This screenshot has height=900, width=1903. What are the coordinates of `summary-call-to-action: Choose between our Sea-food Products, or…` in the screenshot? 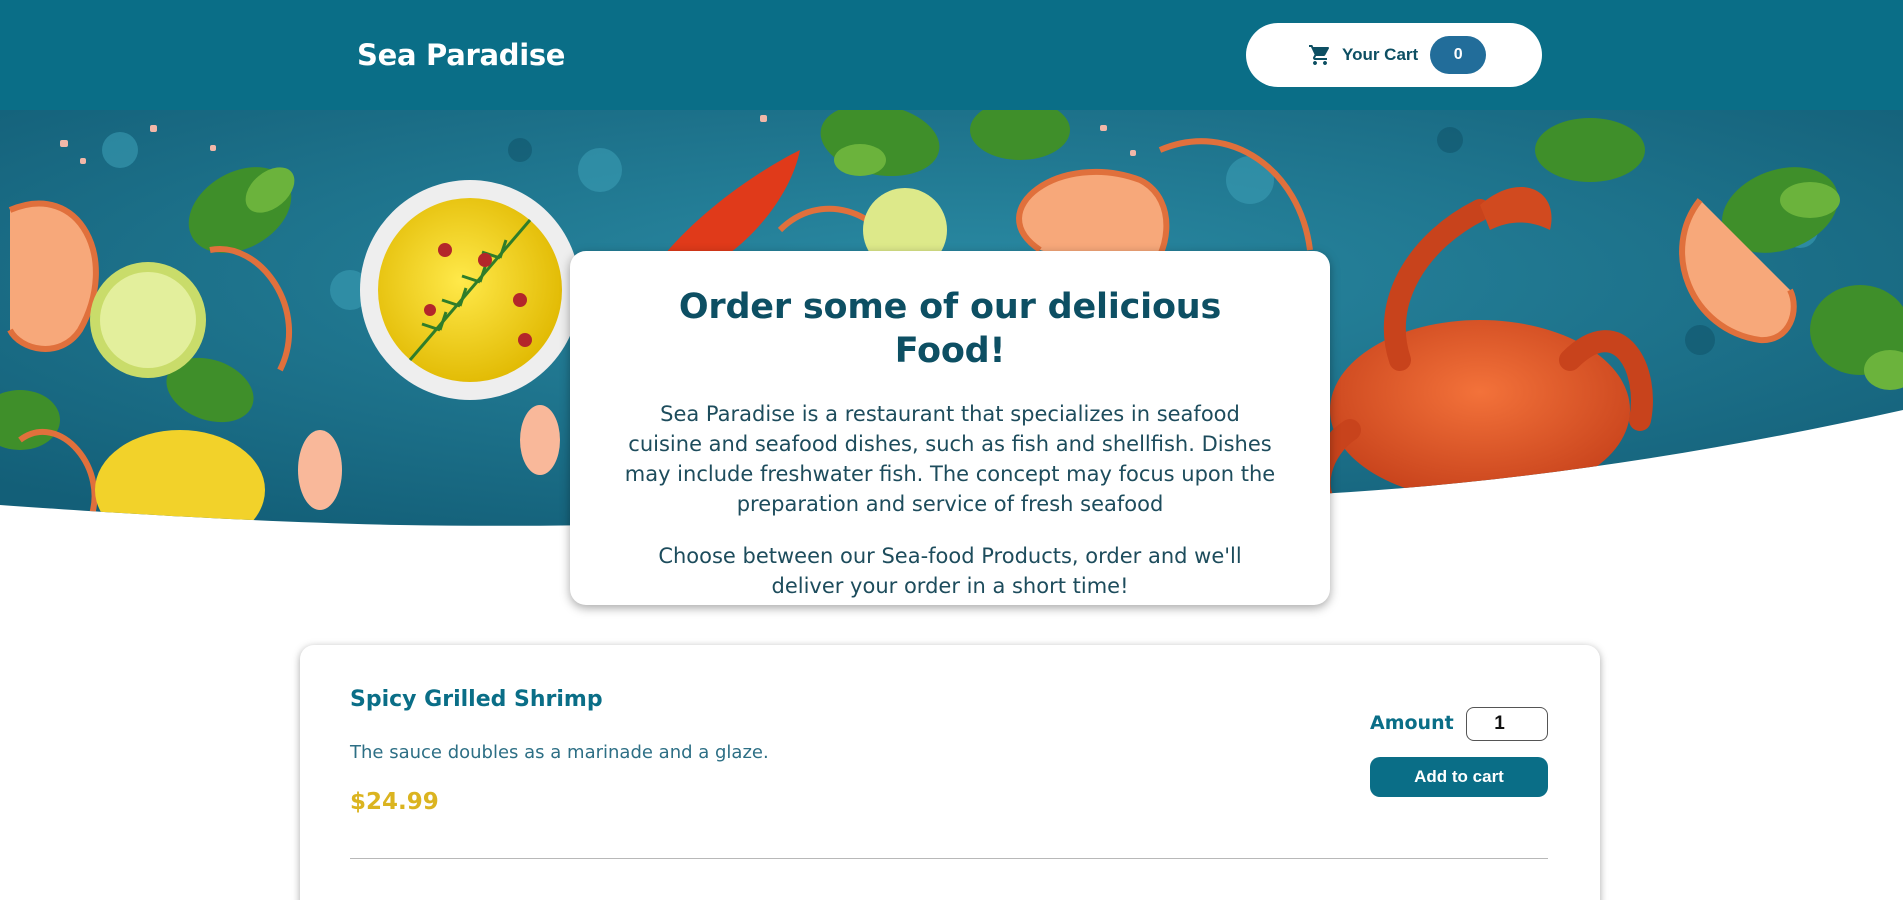 It's located at (950, 571).